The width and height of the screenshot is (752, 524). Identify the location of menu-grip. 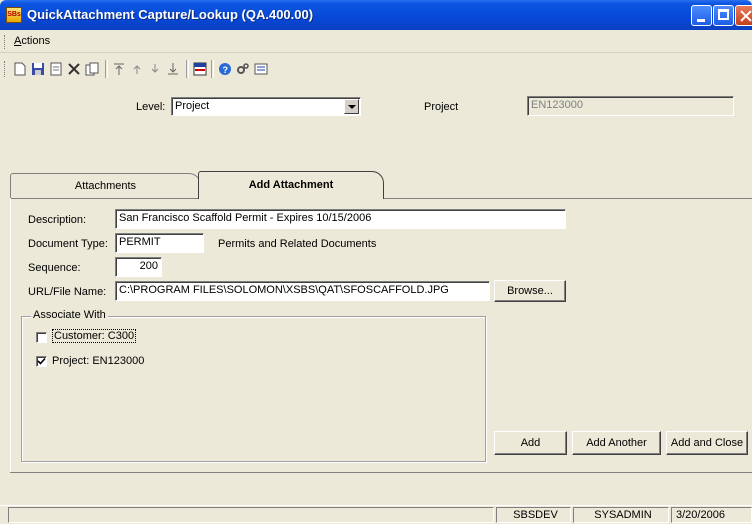
(5, 42).